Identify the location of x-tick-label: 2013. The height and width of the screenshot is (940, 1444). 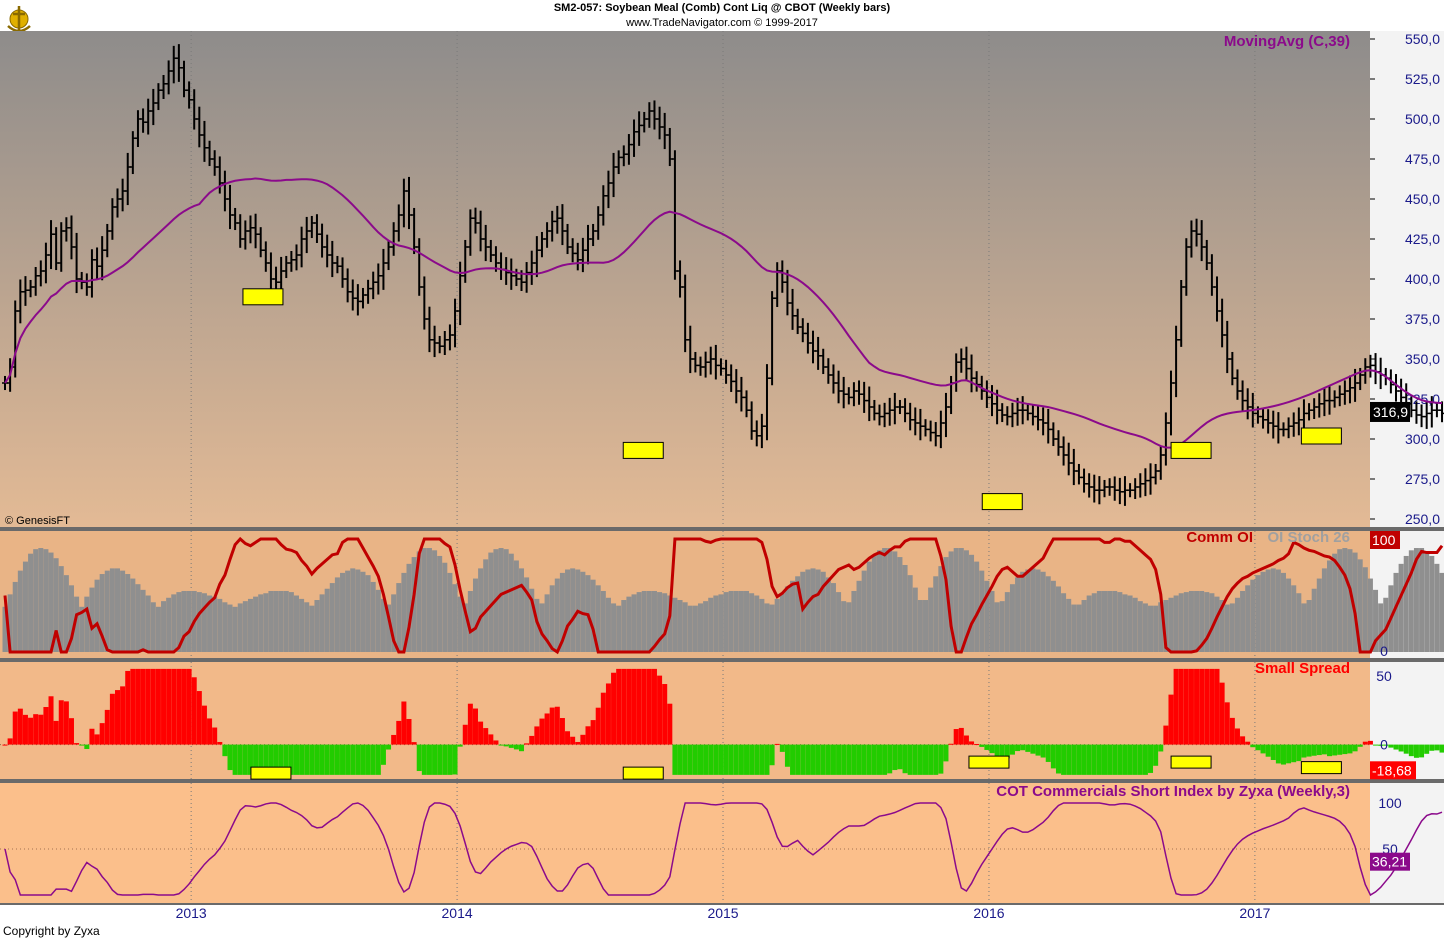
(191, 913).